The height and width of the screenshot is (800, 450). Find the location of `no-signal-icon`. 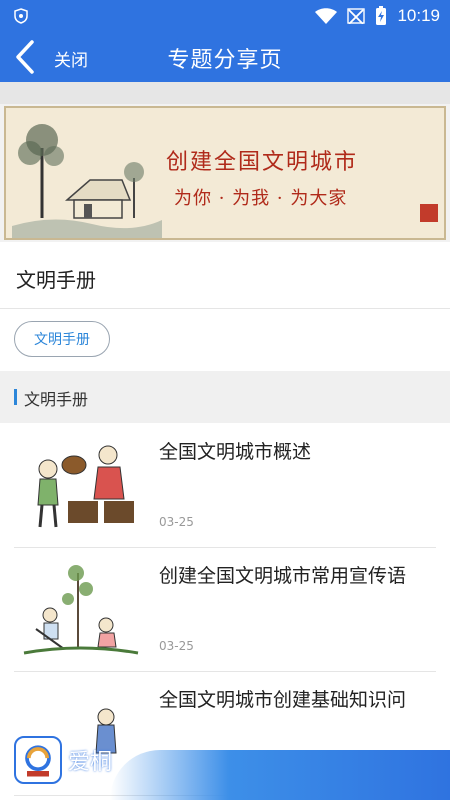

no-signal-icon is located at coordinates (356, 16).